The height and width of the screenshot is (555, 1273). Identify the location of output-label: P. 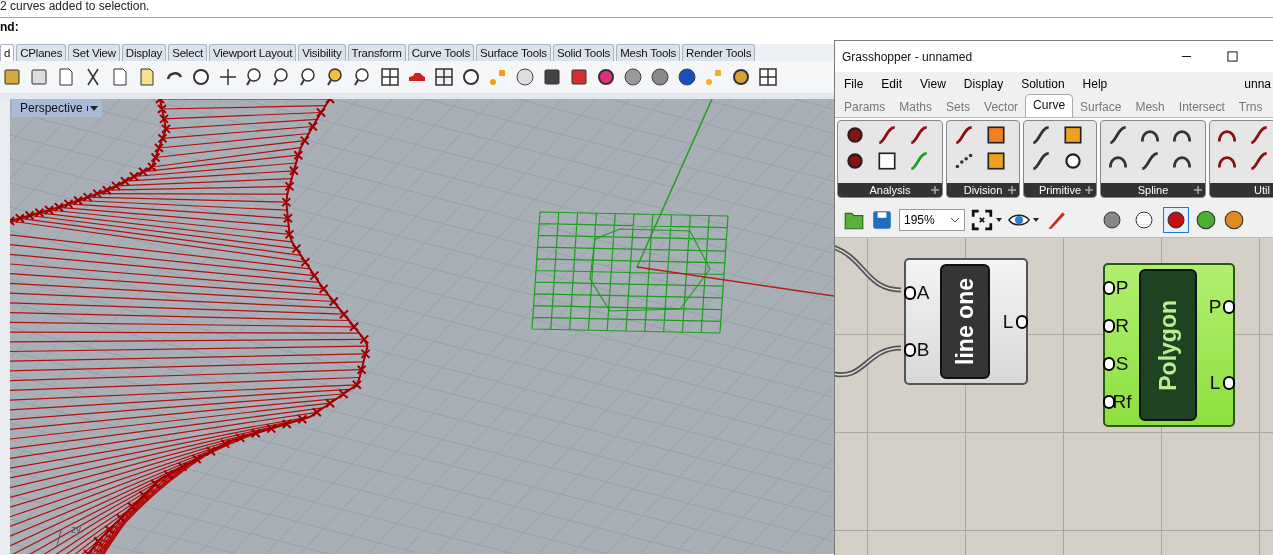
(1215, 307).